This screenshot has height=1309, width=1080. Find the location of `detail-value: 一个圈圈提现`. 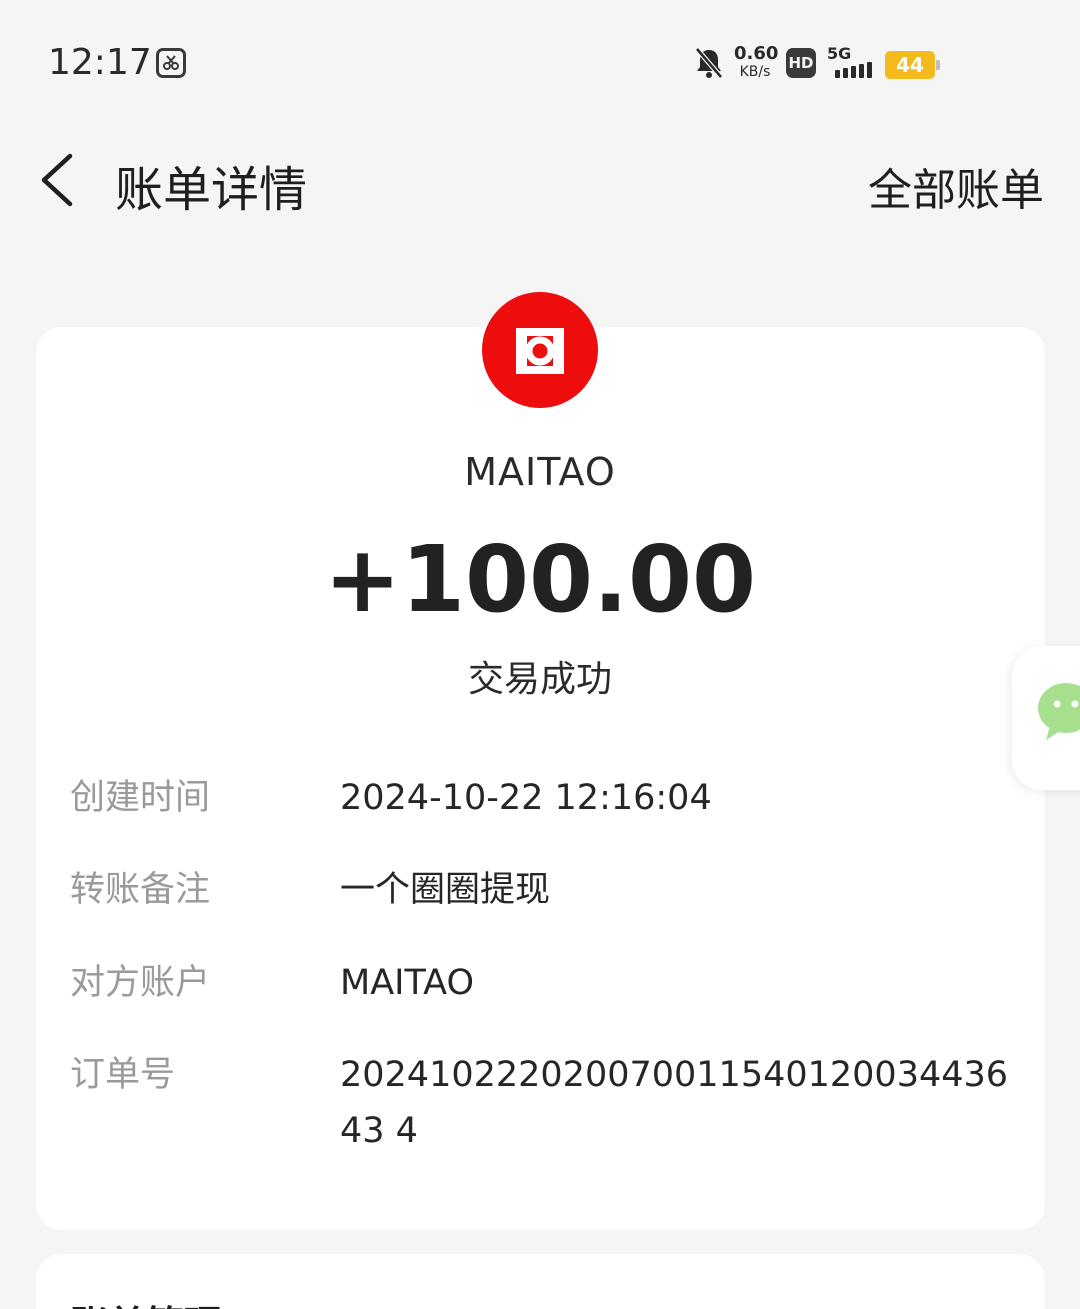

detail-value: 一个圈圈提现 is located at coordinates (445, 890).